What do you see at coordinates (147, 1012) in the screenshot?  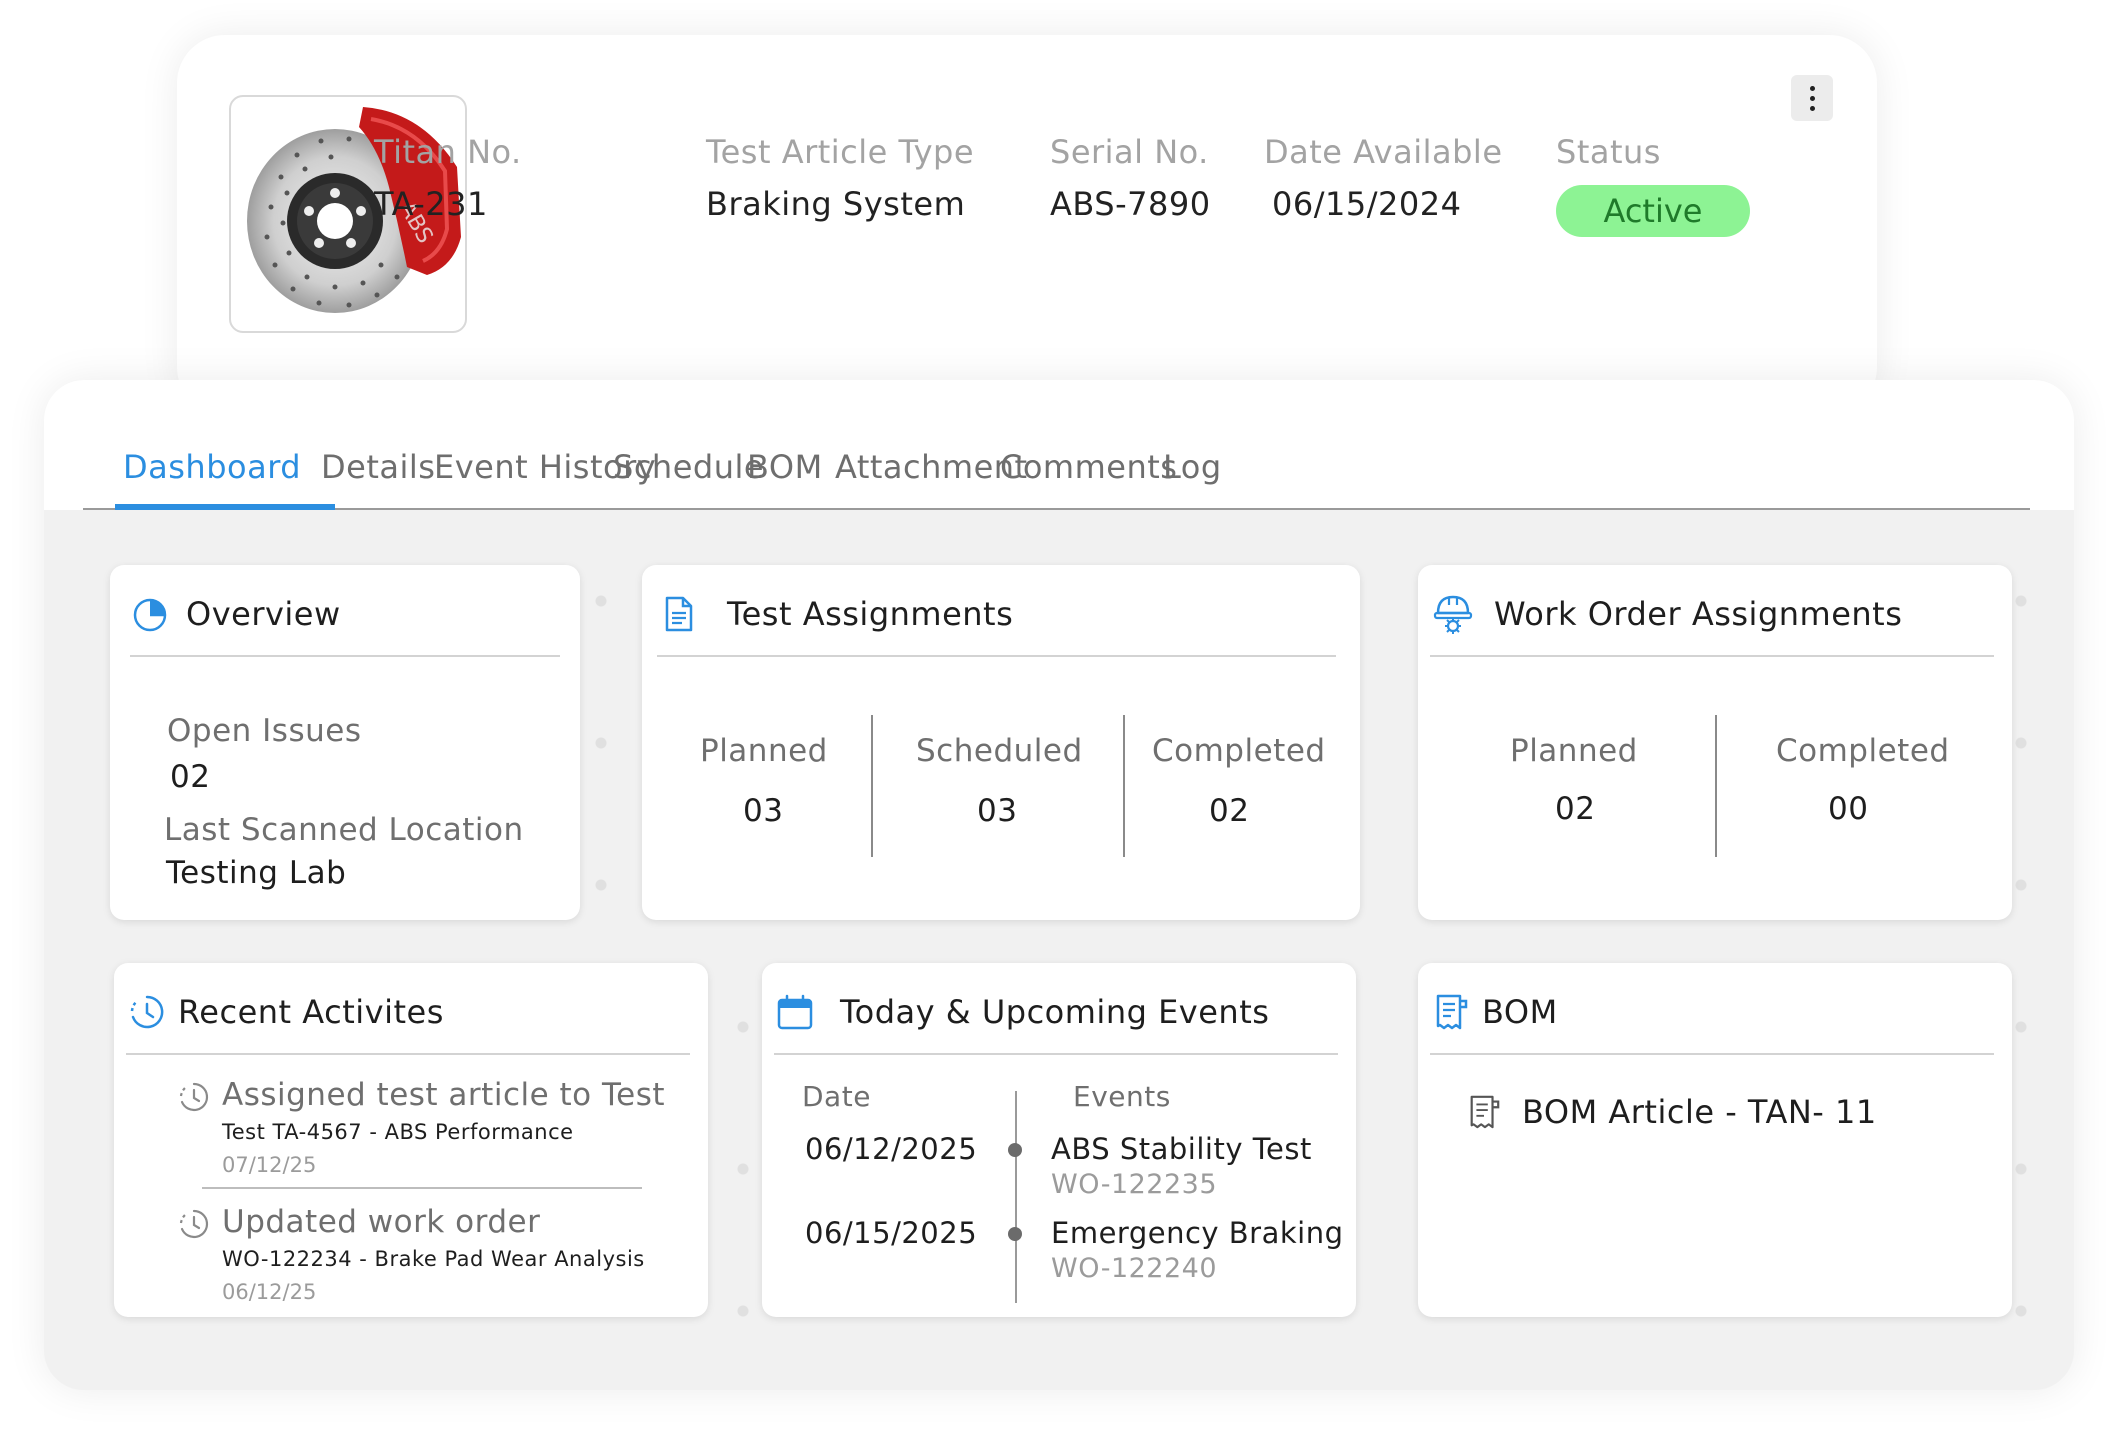 I see `clock-history-icon` at bounding box center [147, 1012].